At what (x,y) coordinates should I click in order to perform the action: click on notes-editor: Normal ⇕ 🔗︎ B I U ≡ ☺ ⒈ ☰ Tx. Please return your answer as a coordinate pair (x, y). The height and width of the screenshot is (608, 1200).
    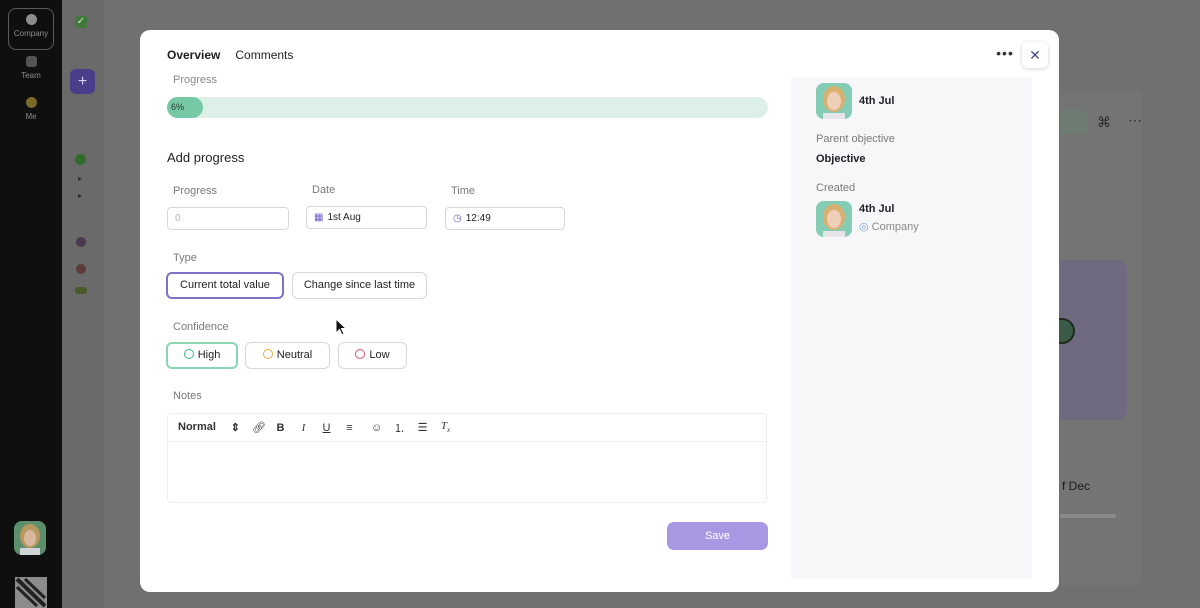
    Looking at the image, I should click on (467, 458).